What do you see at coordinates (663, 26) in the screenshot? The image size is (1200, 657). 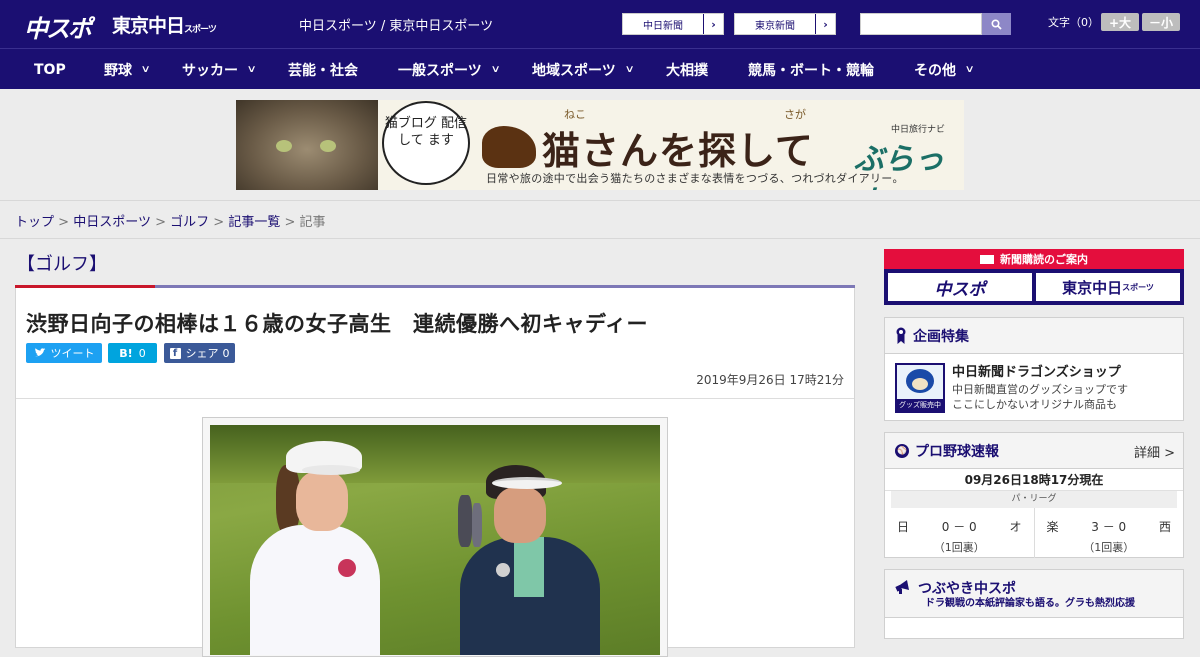 I see `chunichi-shimbun-select-label: 中日新聞` at bounding box center [663, 26].